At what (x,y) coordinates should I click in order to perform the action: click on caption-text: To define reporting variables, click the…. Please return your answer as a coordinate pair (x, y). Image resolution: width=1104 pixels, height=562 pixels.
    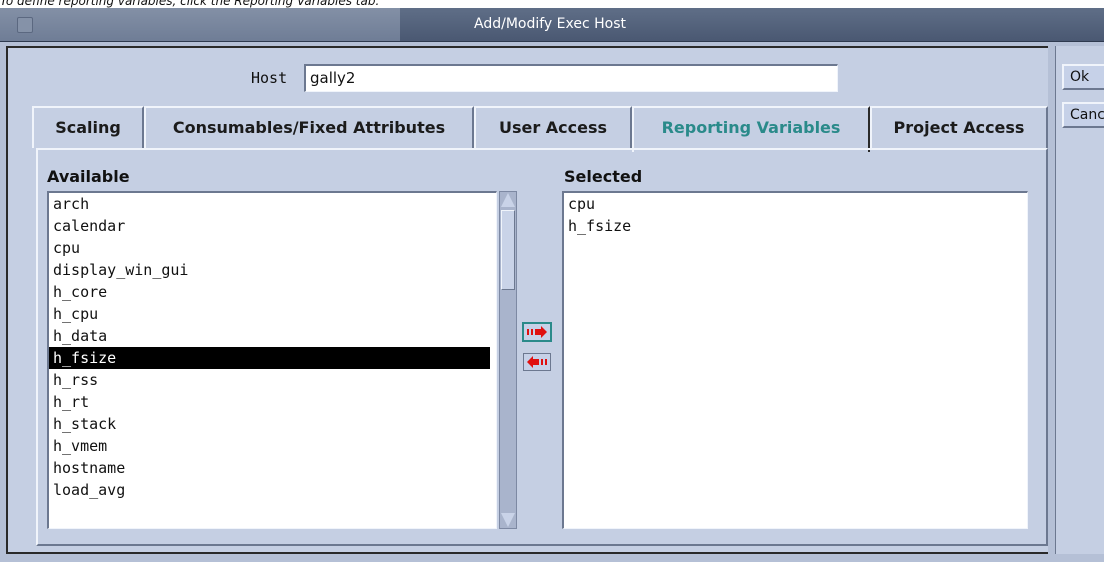
    Looking at the image, I should click on (190, 4).